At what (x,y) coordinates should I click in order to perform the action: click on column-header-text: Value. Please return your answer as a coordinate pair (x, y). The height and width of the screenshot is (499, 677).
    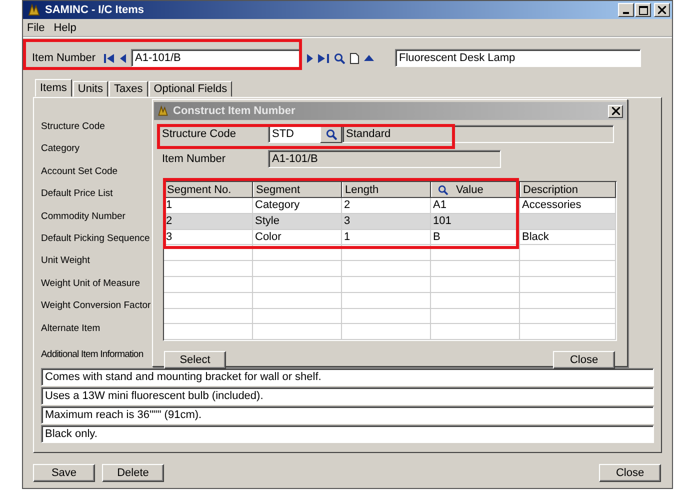
    Looking at the image, I should click on (470, 190).